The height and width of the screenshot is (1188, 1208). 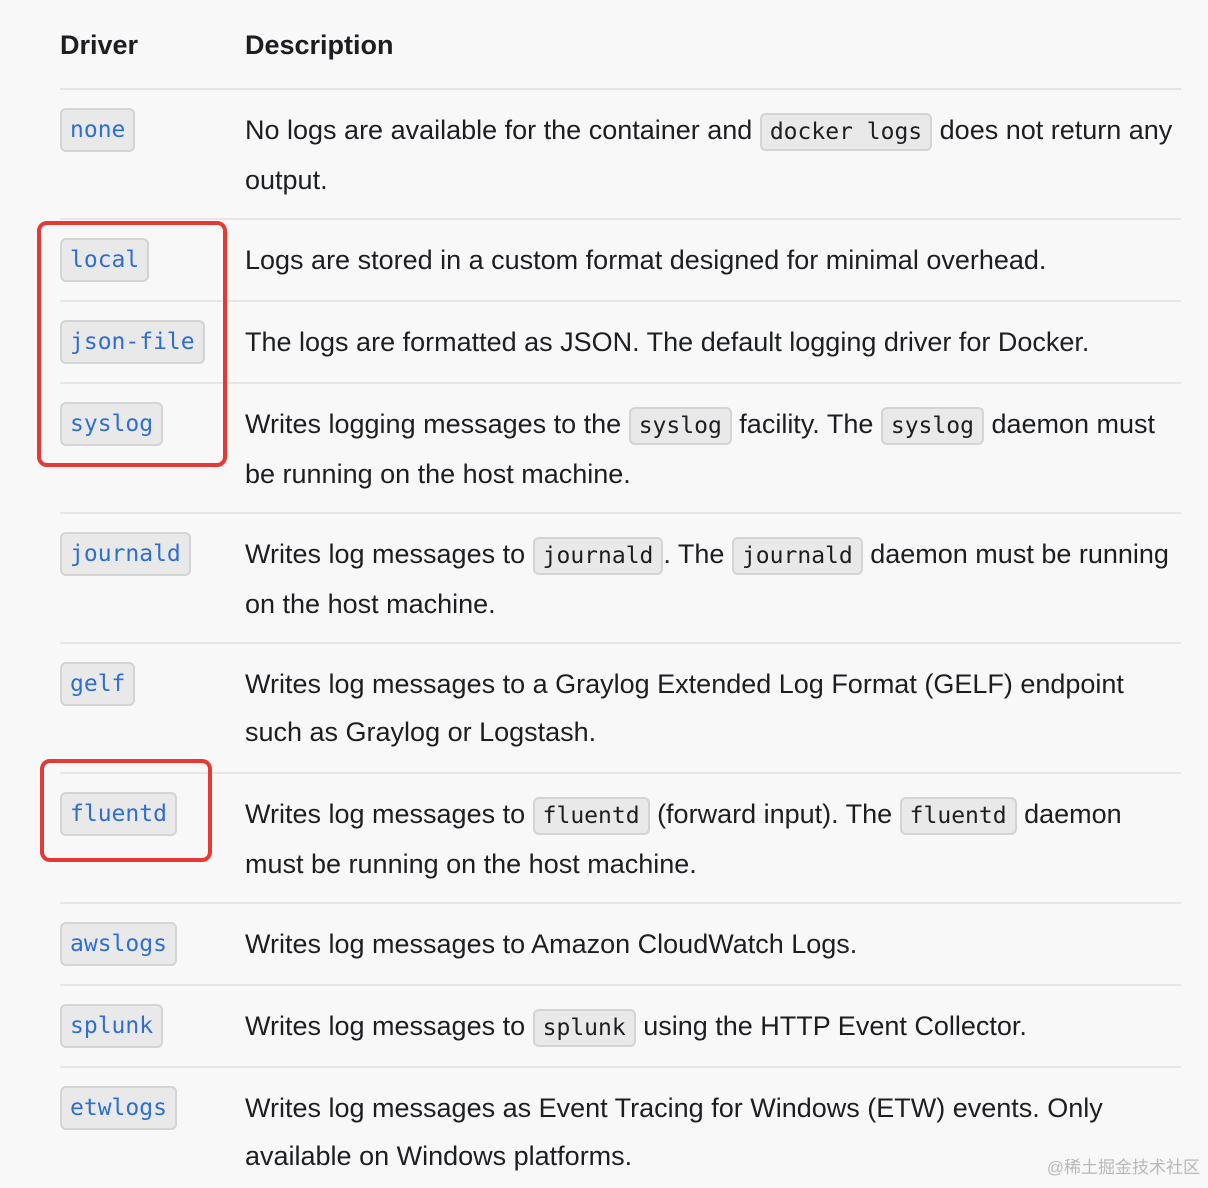 I want to click on inline-code: splunk, so click(x=584, y=1028).